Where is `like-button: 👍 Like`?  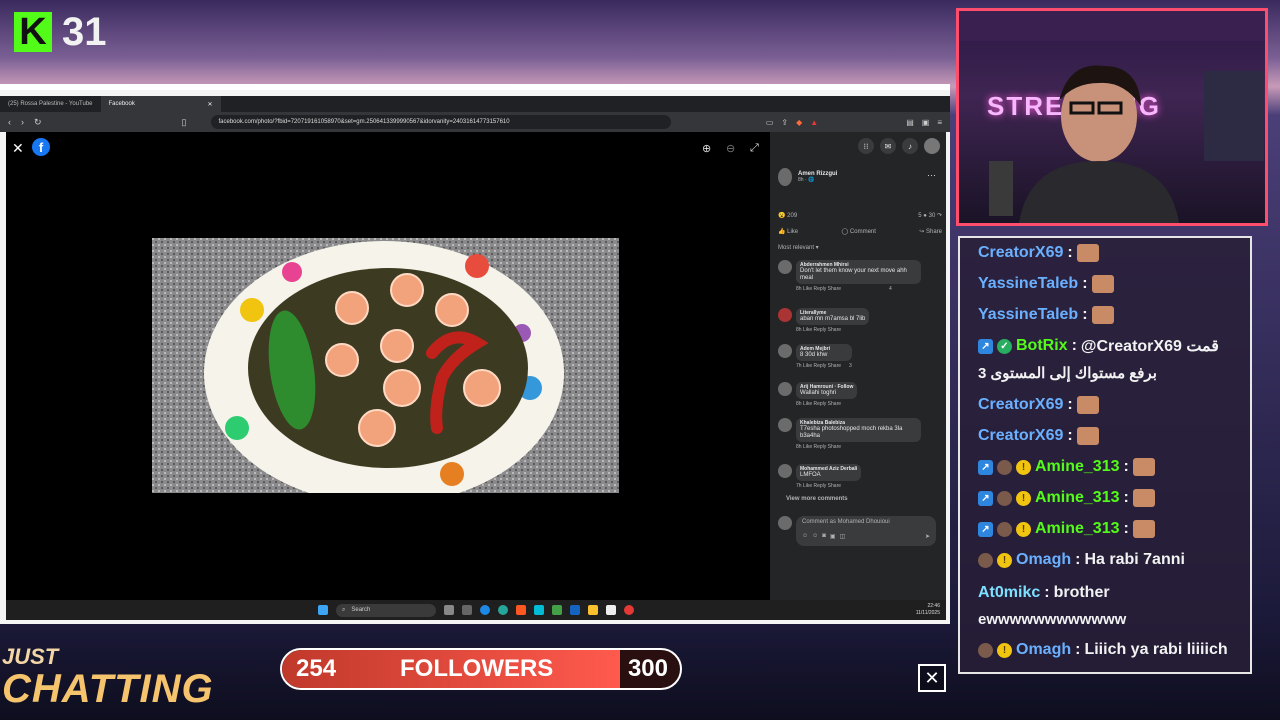
like-button: 👍 Like is located at coordinates (788, 231).